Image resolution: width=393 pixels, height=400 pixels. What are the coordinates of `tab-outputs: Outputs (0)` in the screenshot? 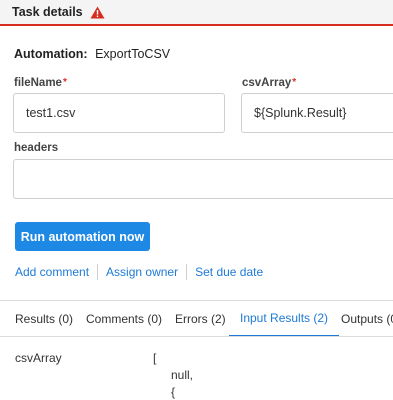 It's located at (367, 318).